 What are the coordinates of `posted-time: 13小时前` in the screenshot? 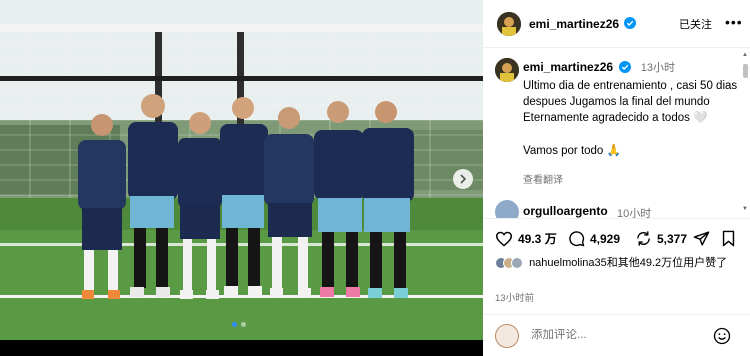 It's located at (515, 298).